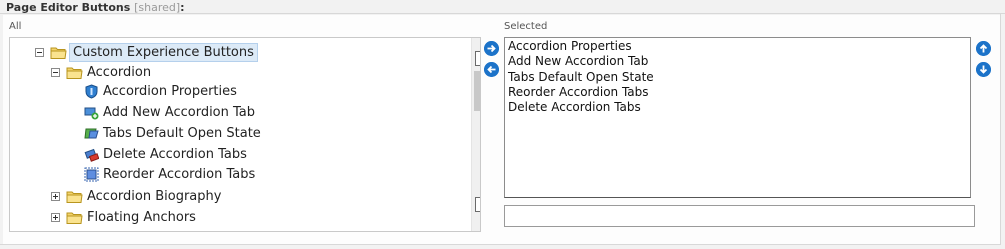 This screenshot has height=249, width=1005. Describe the element at coordinates (578, 92) in the screenshot. I see `selected-list-item: Reorder Accordion Tabs` at that location.